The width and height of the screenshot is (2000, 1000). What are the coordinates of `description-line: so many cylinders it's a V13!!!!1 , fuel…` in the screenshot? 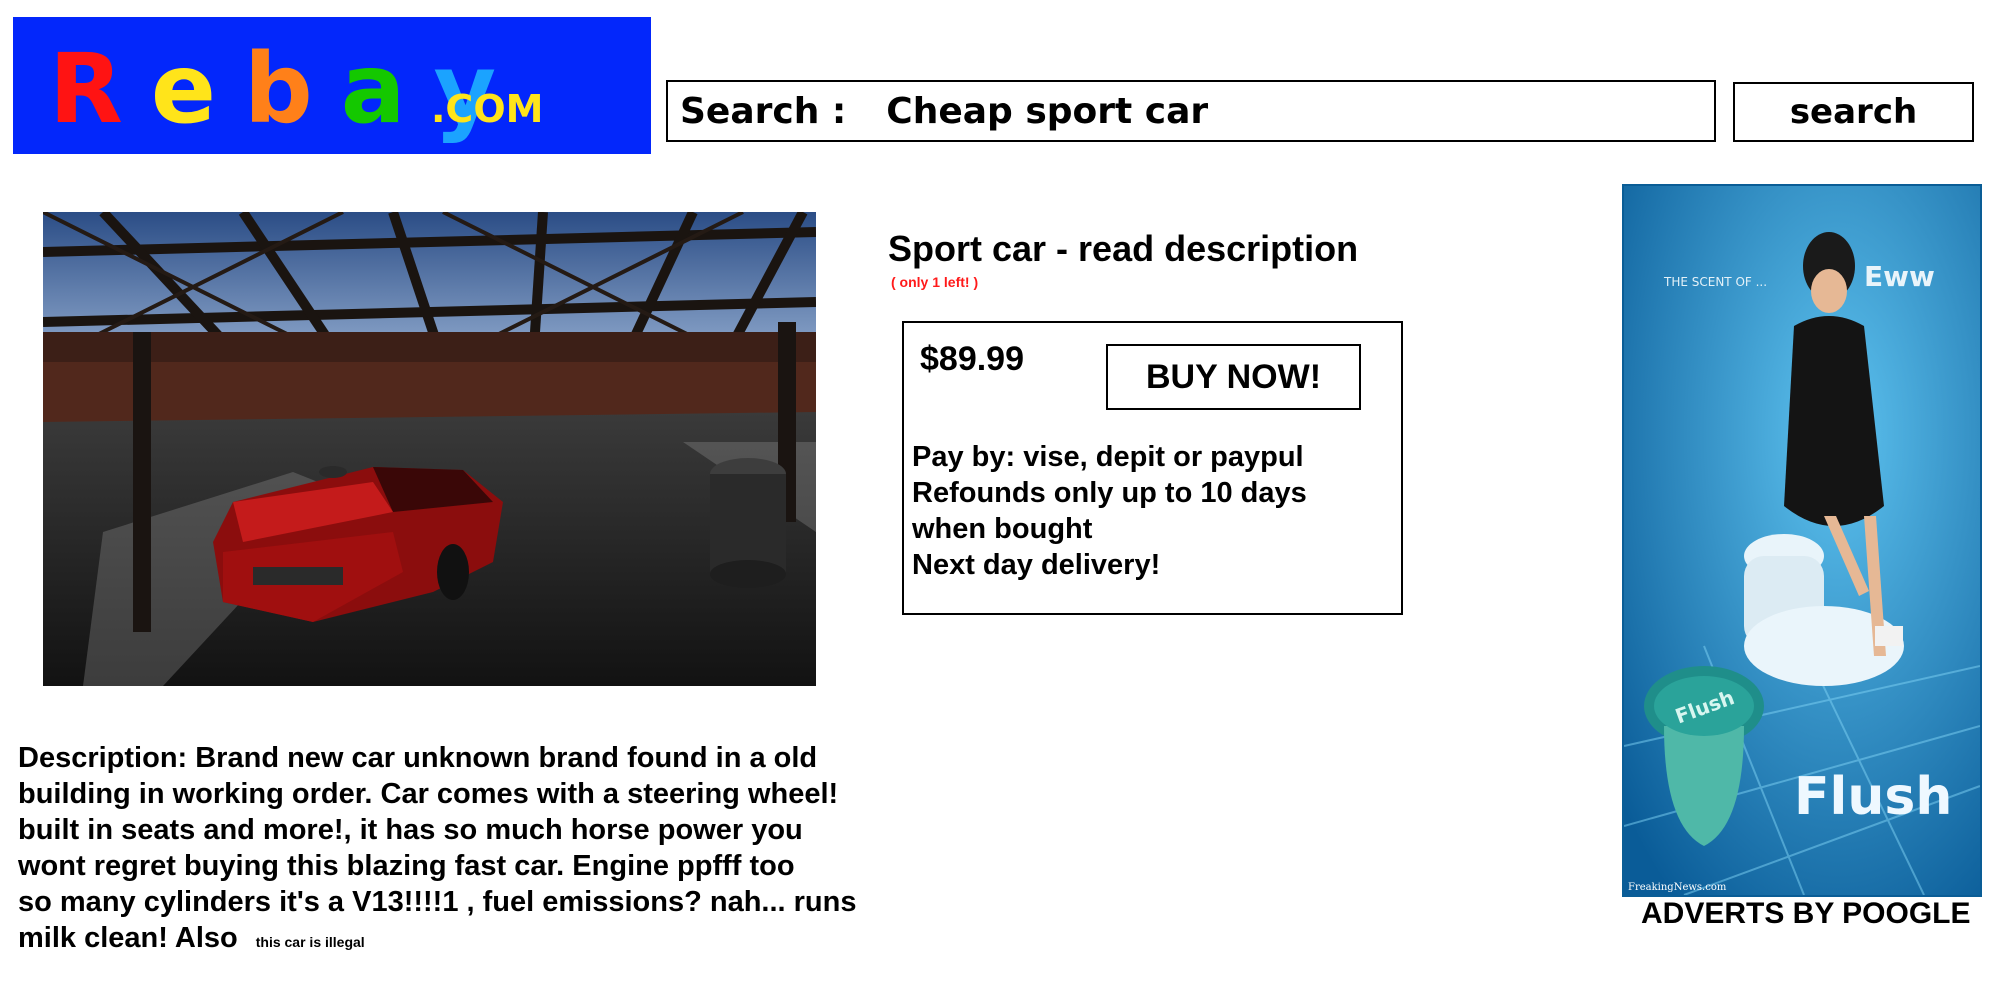 It's located at (437, 902).